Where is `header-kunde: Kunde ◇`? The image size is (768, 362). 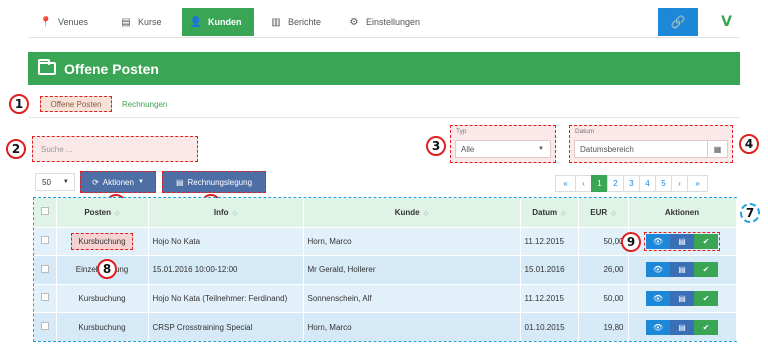
header-kunde: Kunde ◇ is located at coordinates (412, 212).